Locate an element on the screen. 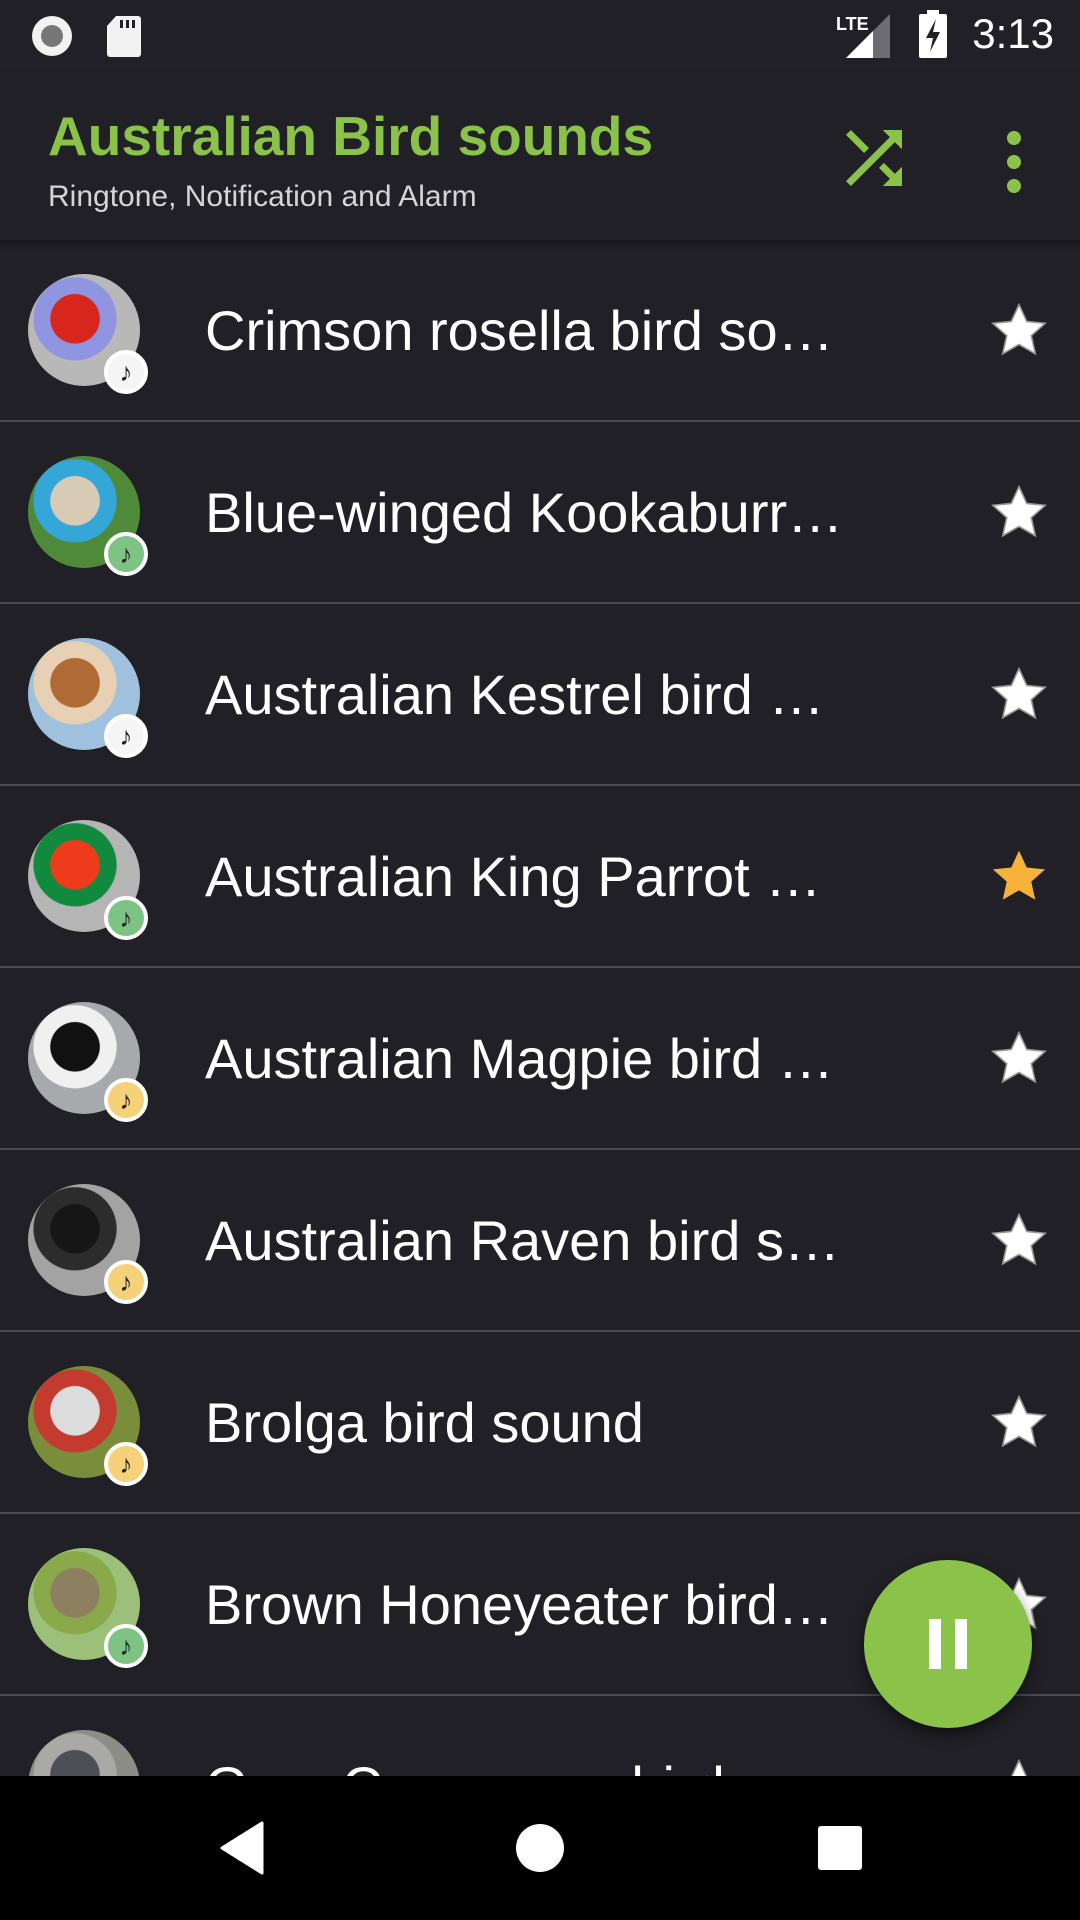 This screenshot has width=1080, height=1920. back-button is located at coordinates (242, 1848).